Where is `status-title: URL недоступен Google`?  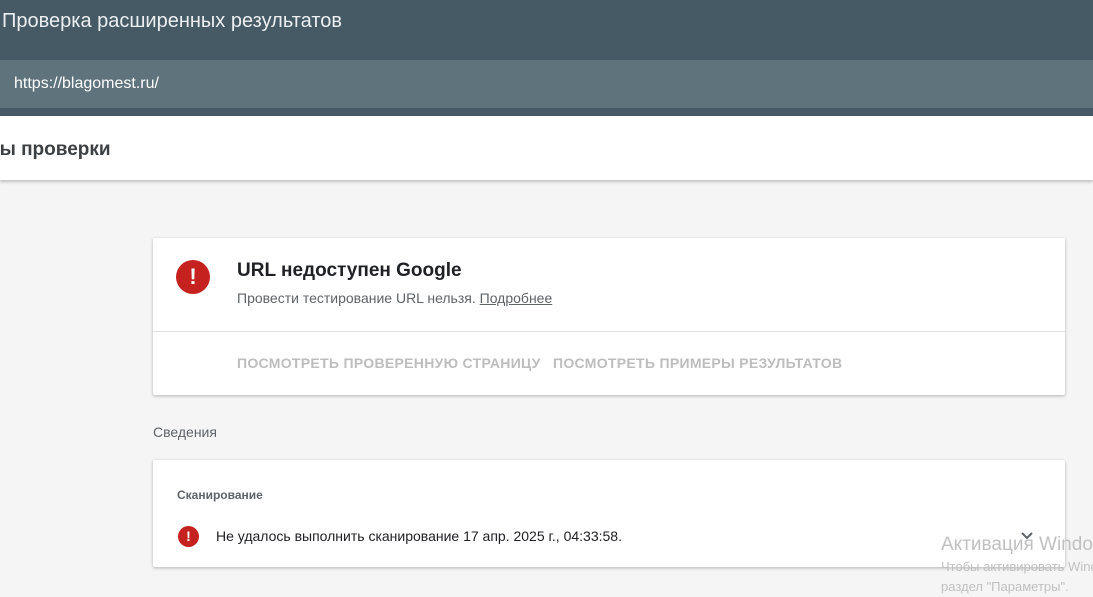 status-title: URL недоступен Google is located at coordinates (349, 270).